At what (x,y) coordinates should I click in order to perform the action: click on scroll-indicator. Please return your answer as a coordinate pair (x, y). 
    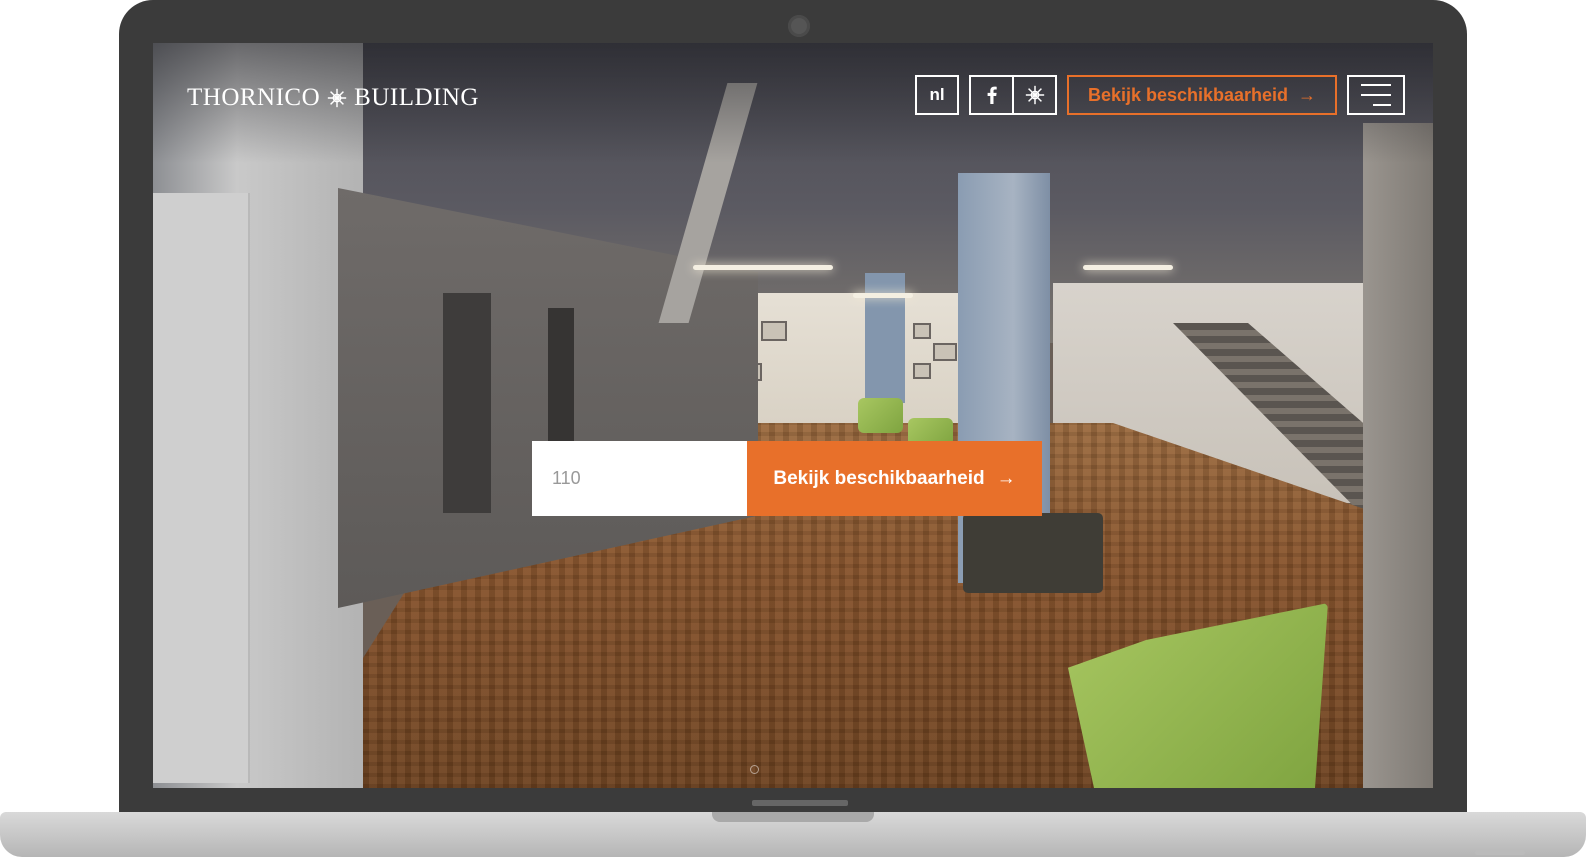
    Looking at the image, I should click on (754, 769).